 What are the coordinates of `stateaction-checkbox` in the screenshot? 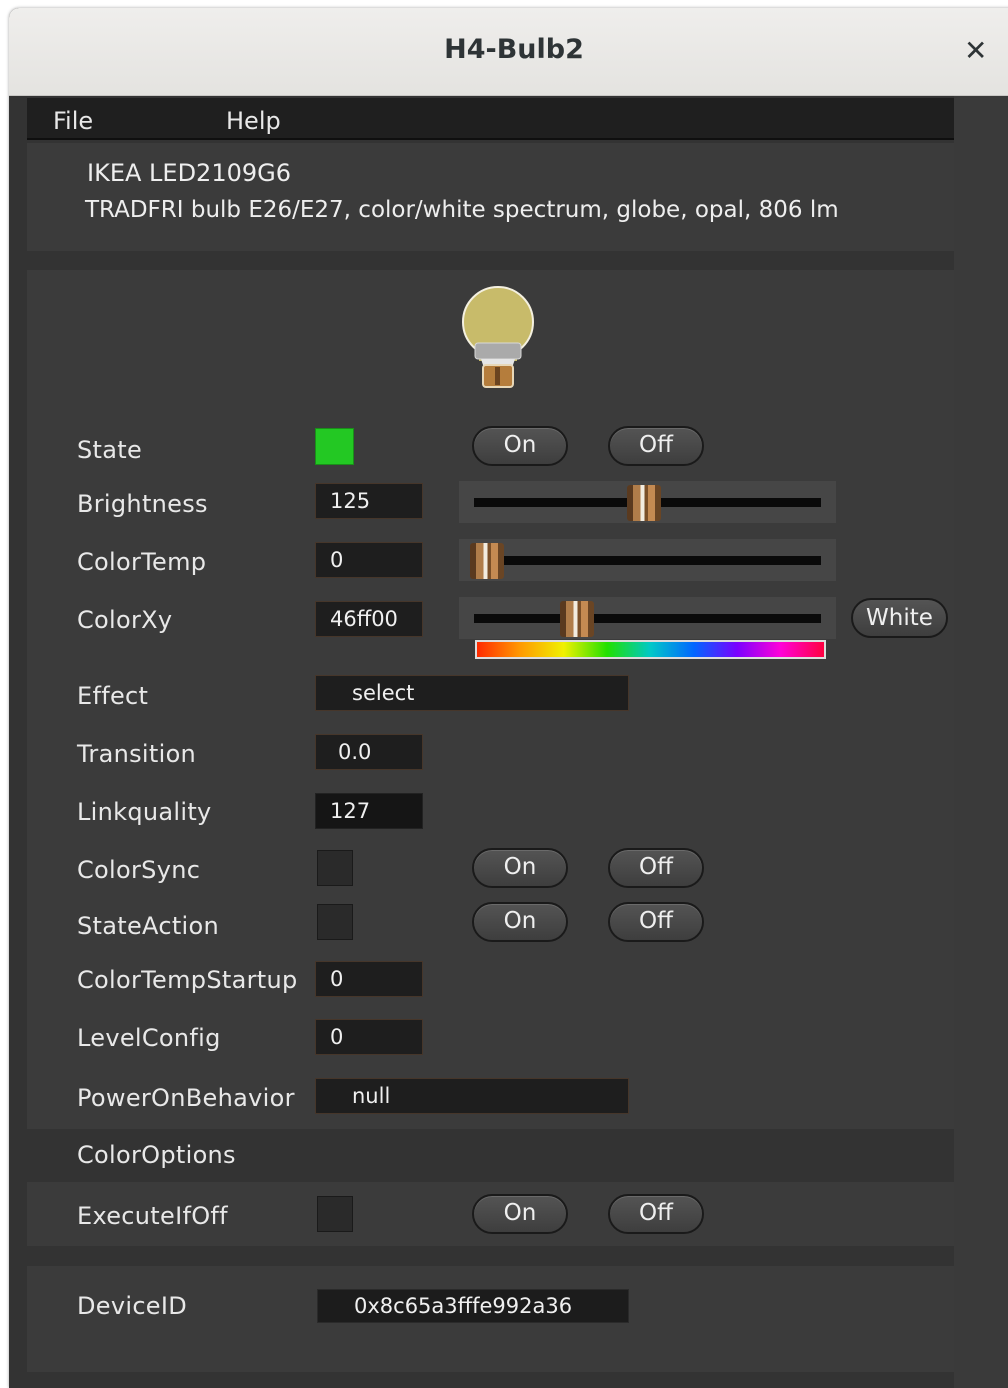 It's located at (335, 922).